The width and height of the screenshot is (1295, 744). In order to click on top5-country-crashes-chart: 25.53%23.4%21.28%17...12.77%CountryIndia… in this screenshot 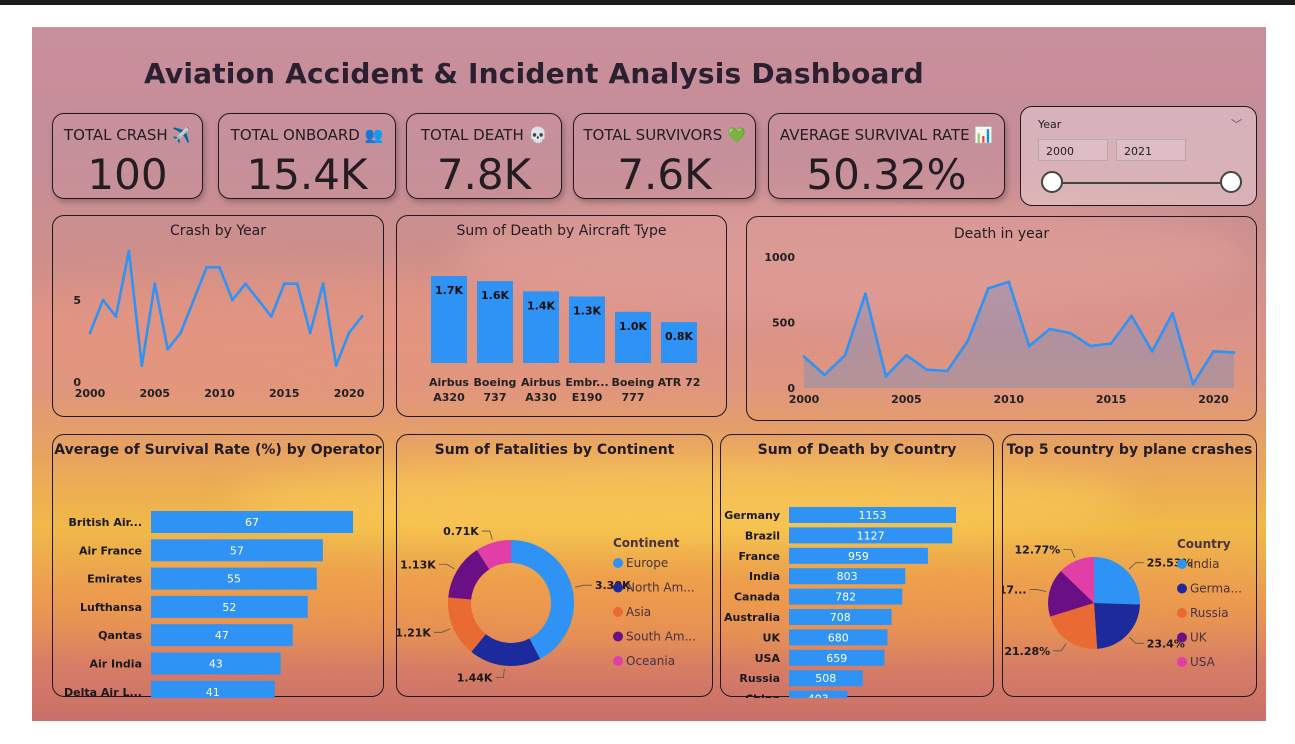, I will do `click(1130, 566)`.